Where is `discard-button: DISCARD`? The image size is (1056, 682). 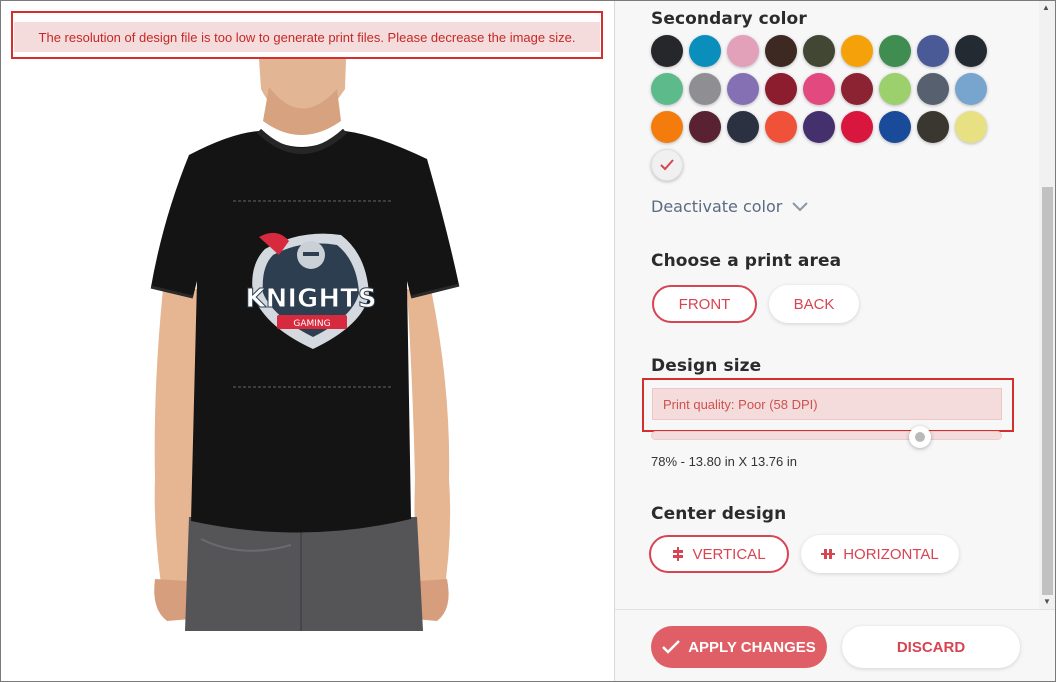 discard-button: DISCARD is located at coordinates (931, 647).